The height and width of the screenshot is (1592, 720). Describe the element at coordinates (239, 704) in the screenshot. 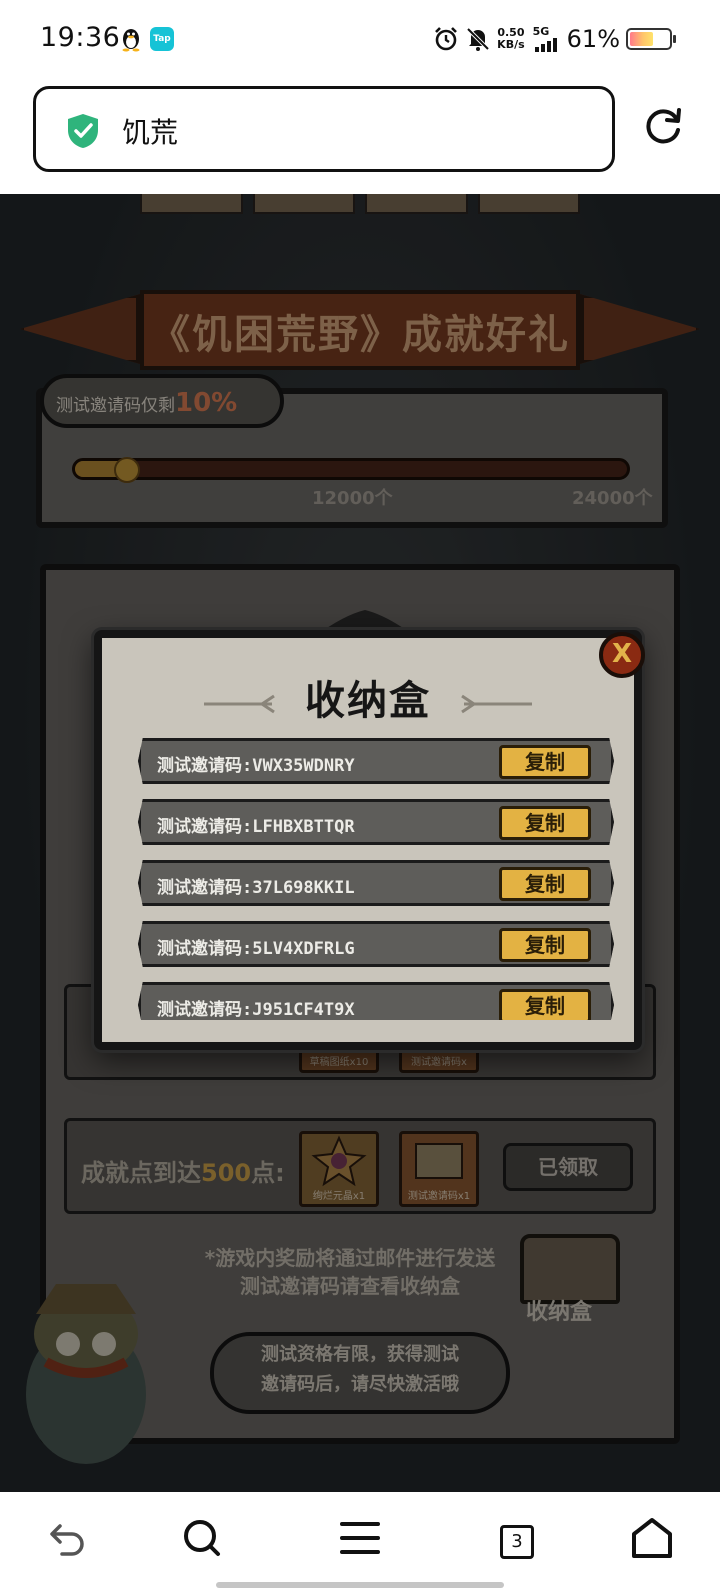

I see `antler-ornament-left` at that location.